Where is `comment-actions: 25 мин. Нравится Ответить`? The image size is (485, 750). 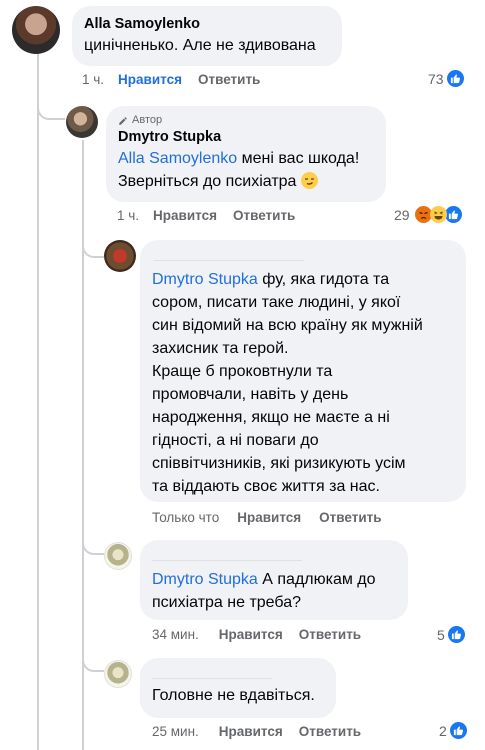 comment-actions: 25 мин. Нравится Ответить is located at coordinates (256, 731).